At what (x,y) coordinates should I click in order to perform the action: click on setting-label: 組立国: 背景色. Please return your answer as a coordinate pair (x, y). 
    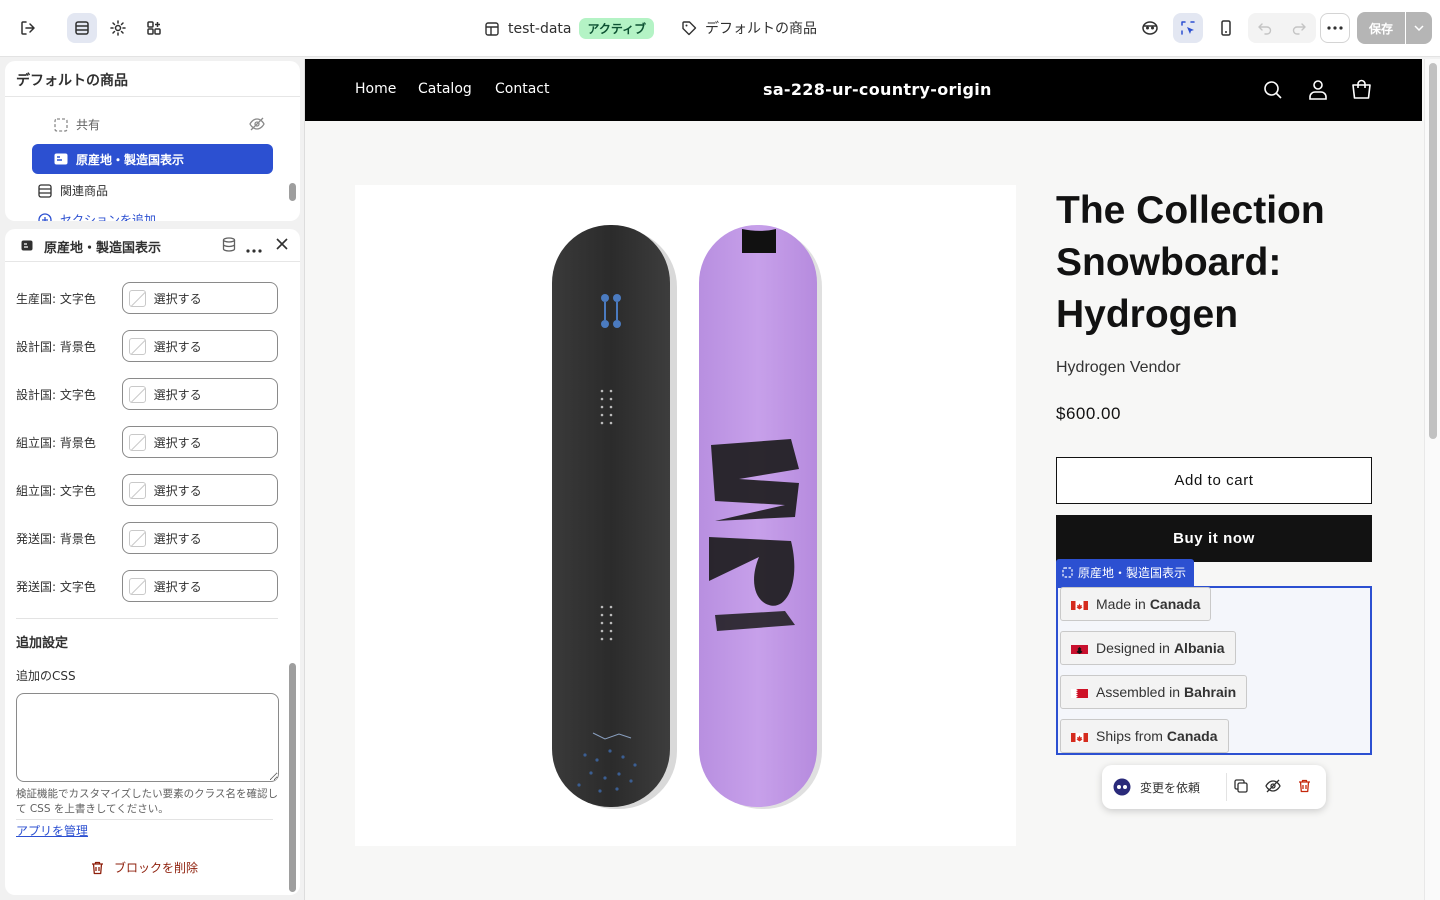
    Looking at the image, I should click on (56, 442).